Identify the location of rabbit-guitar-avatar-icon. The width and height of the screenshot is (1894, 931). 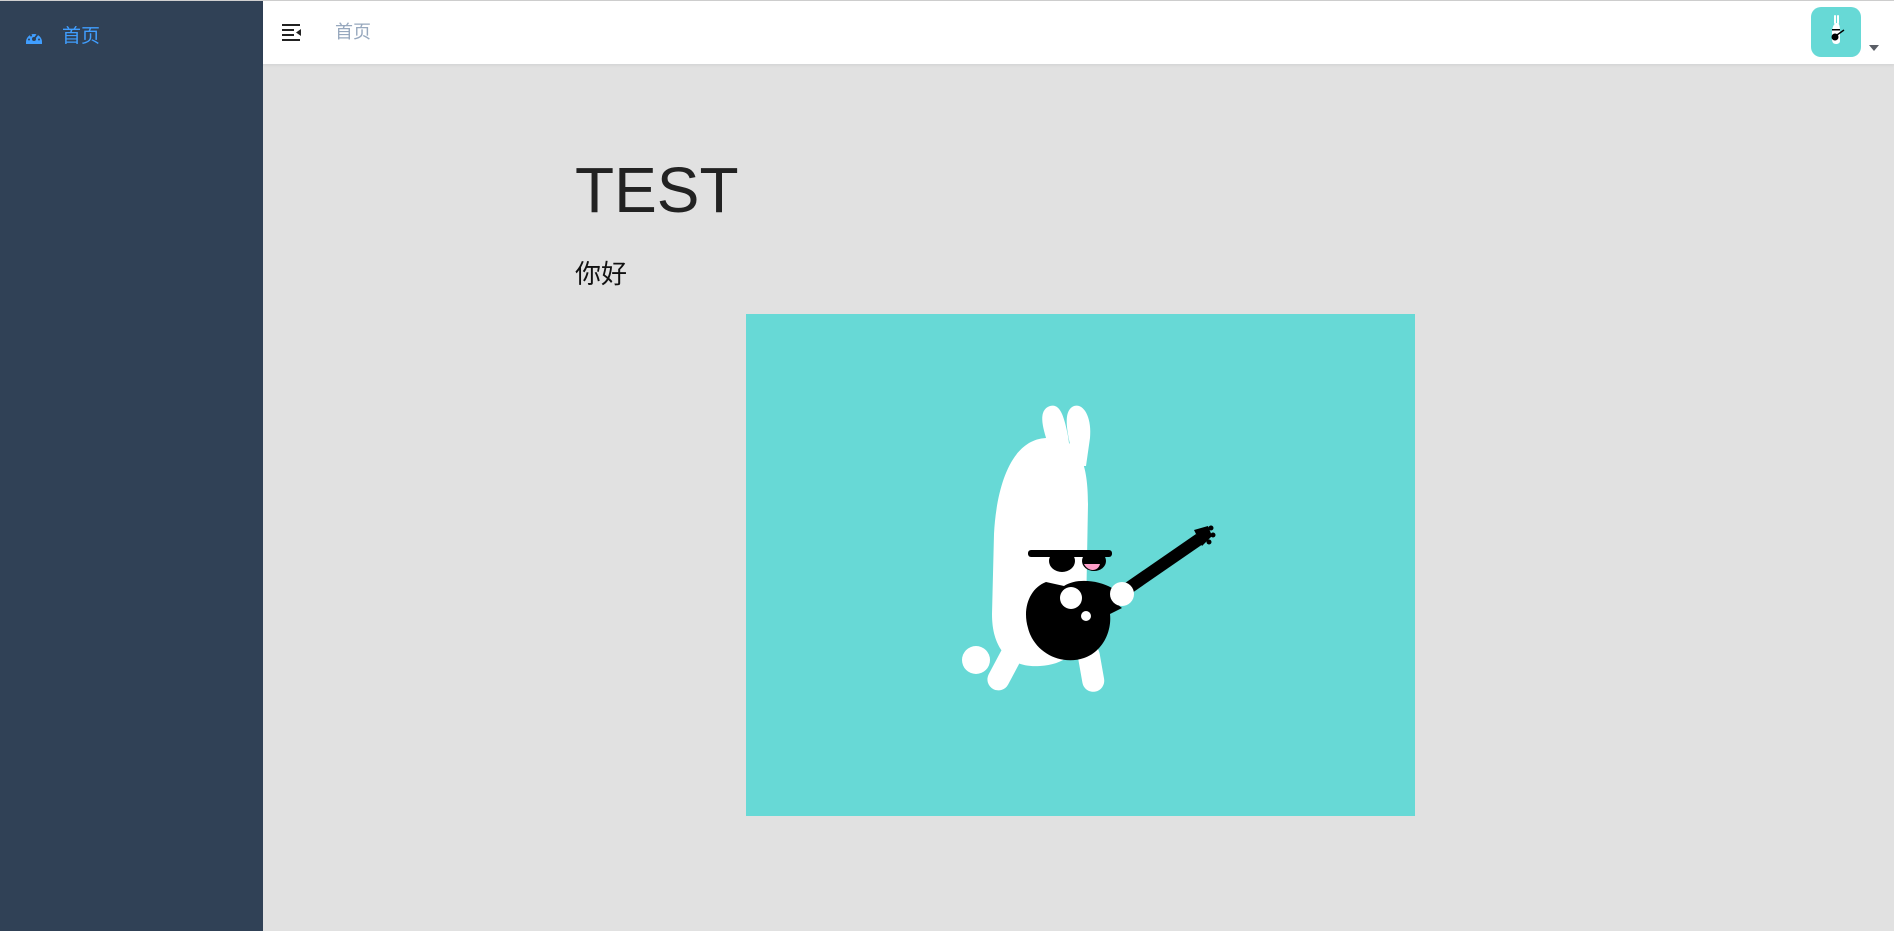
(1838, 29).